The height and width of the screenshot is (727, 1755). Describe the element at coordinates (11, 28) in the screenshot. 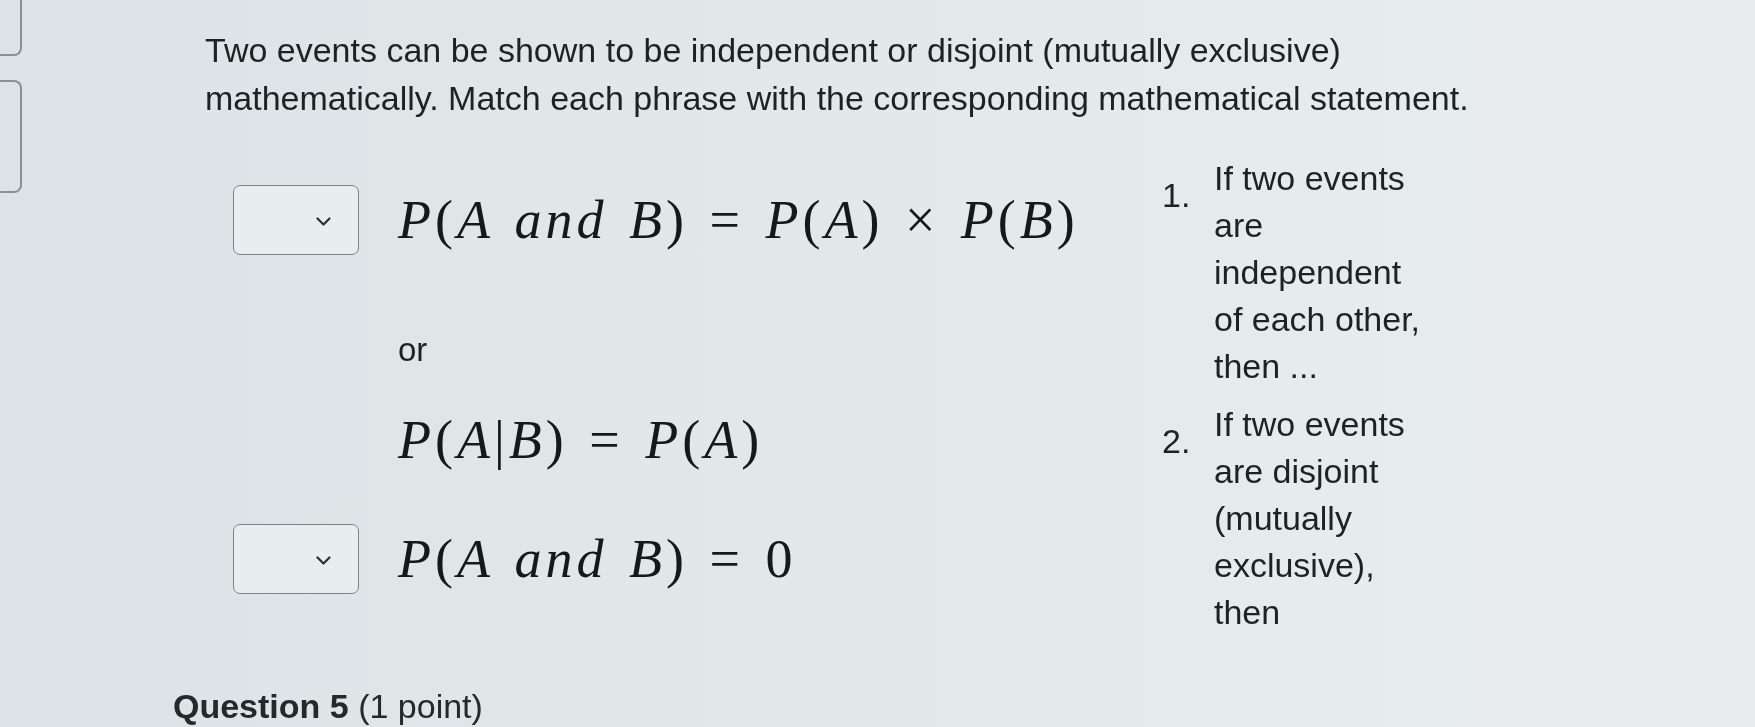

I see `side-card-edge` at that location.